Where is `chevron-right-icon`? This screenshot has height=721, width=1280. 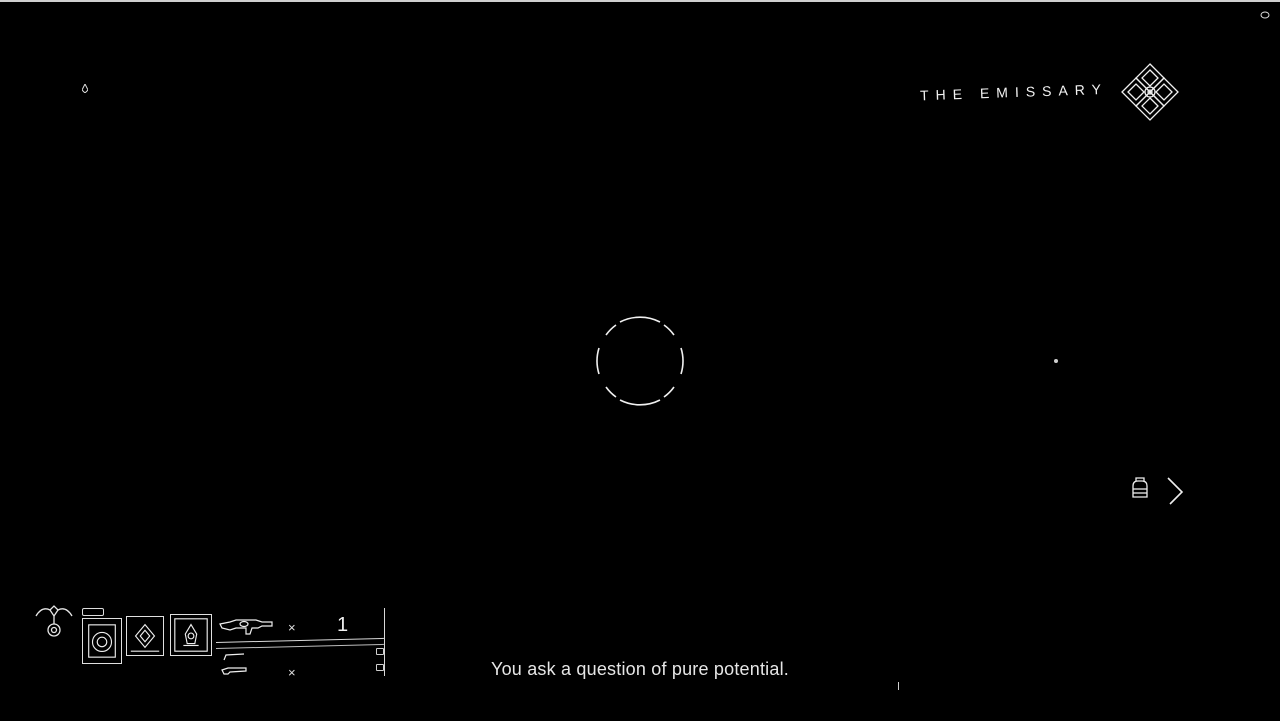 chevron-right-icon is located at coordinates (1175, 491).